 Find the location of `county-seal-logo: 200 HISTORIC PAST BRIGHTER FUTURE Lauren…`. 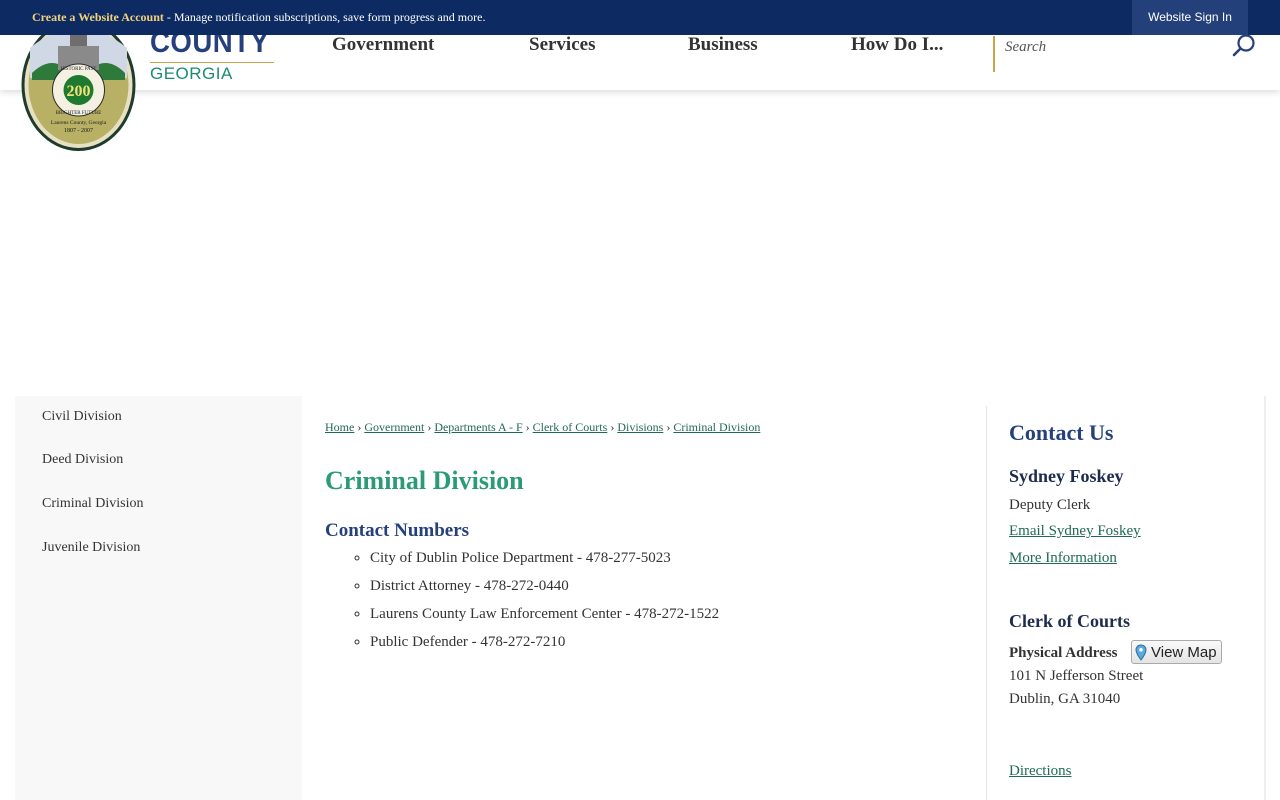

county-seal-logo: 200 HISTORIC PAST BRIGHTER FUTURE Lauren… is located at coordinates (78, 85).